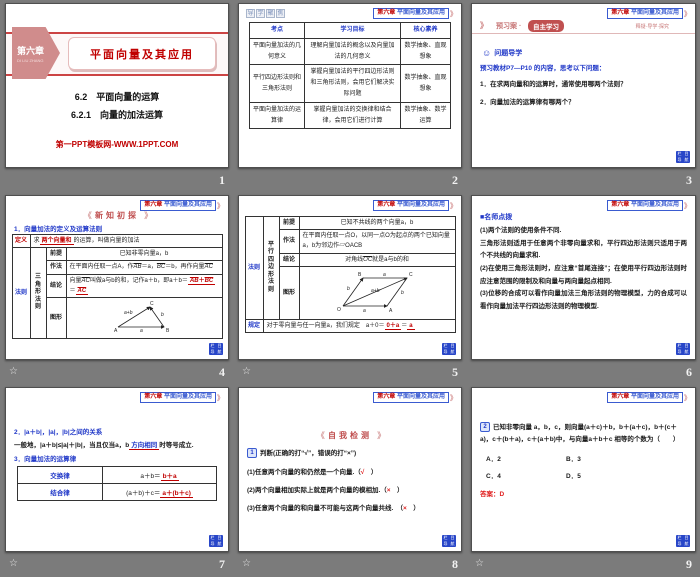 Image resolution: width=700 pixels, height=577 pixels. I want to click on cell: 掌握向量加法的平行四边形法则和三角形法则，会用它们解决实际问题, so click(352, 83).